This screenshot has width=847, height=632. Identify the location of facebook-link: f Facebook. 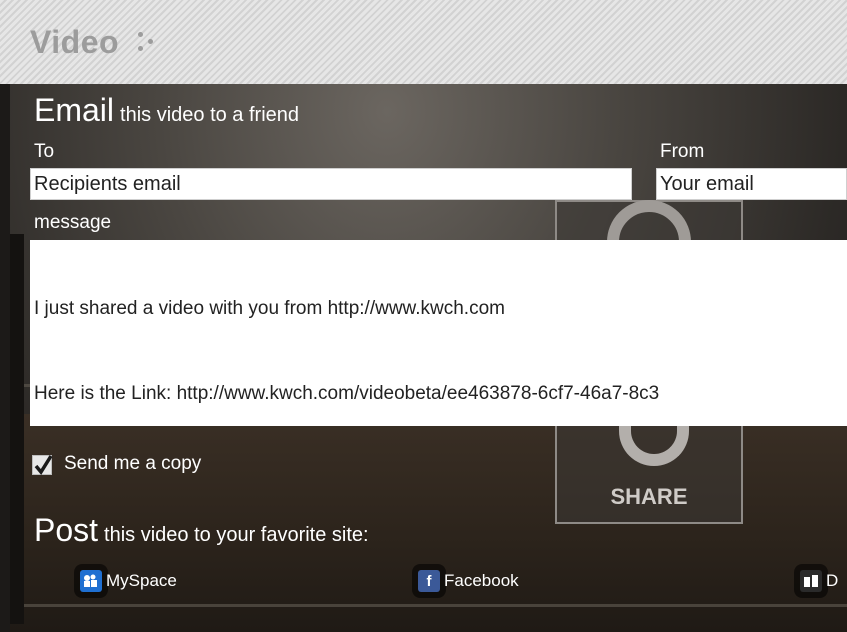
(468, 581).